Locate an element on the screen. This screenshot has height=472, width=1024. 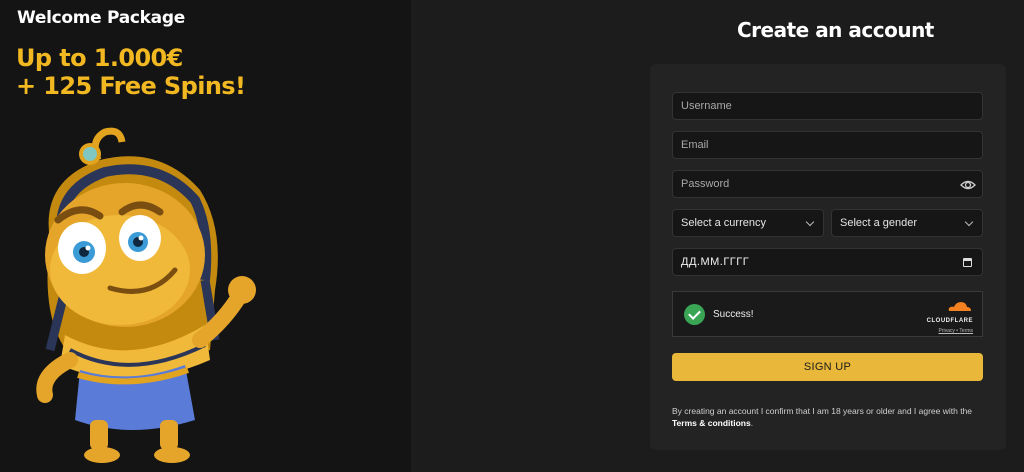
terms-link: Terms & conditions is located at coordinates (711, 423).